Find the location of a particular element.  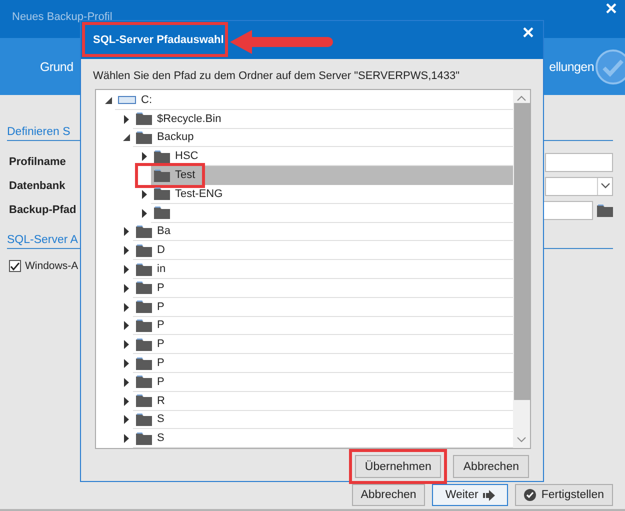

check-circle-icon is located at coordinates (530, 495).